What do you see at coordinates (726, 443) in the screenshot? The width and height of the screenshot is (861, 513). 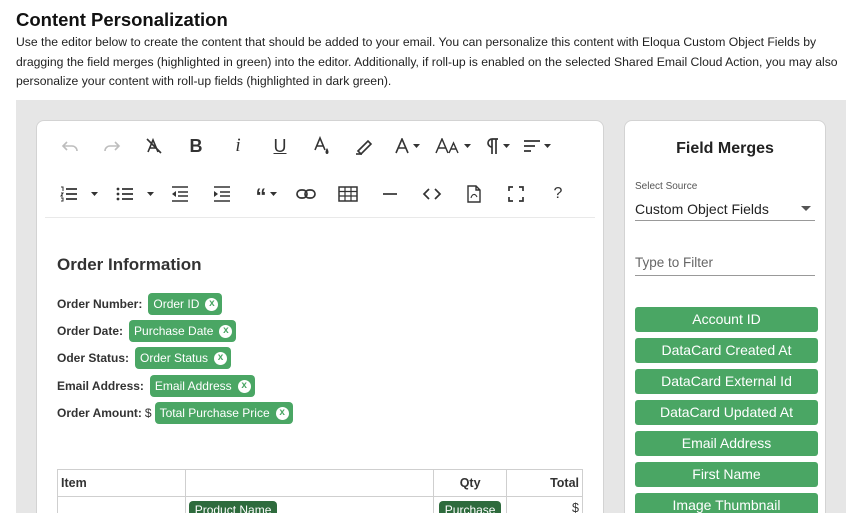 I see `field-merge-item: Email Address` at bounding box center [726, 443].